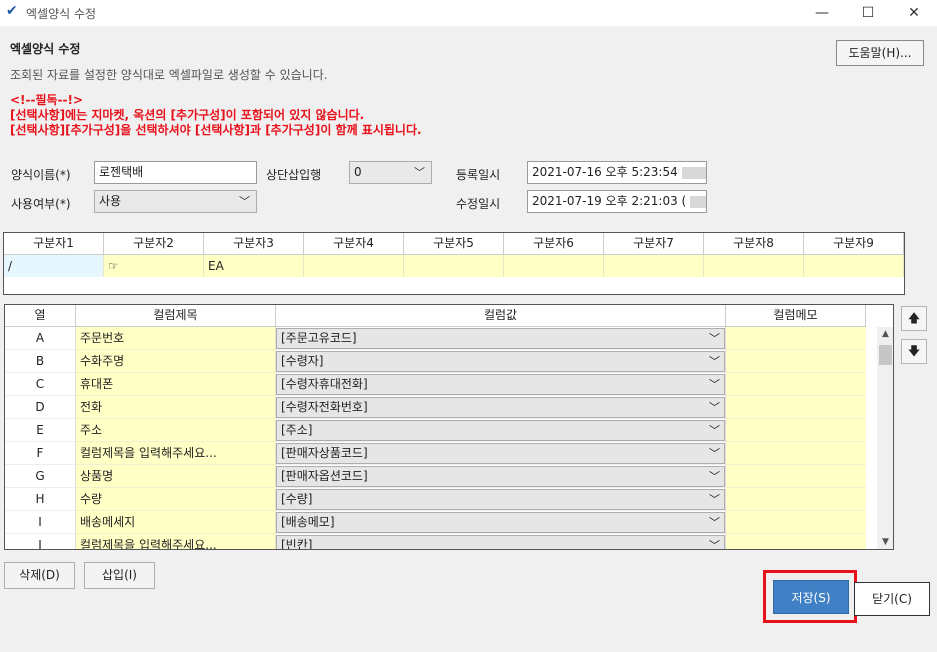 The width and height of the screenshot is (937, 652). Describe the element at coordinates (119, 575) in the screenshot. I see `insert-button: 삽입(I)` at that location.